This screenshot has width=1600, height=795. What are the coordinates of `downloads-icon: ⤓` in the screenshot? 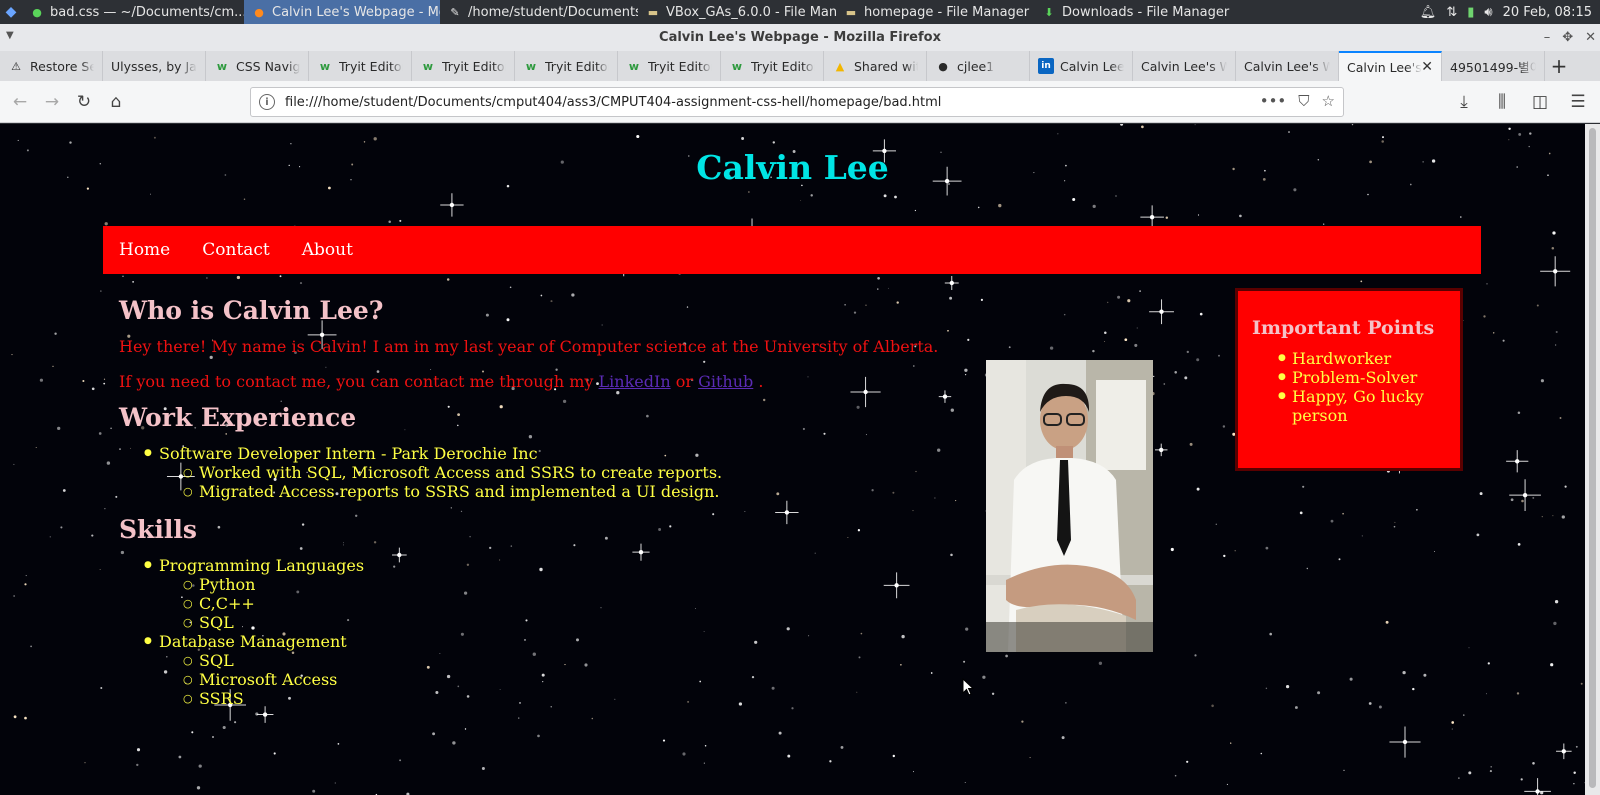 It's located at (1464, 102).